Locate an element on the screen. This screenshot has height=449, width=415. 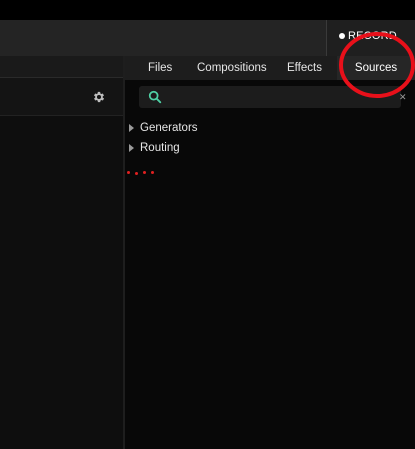
record-label: RECORD is located at coordinates (372, 36).